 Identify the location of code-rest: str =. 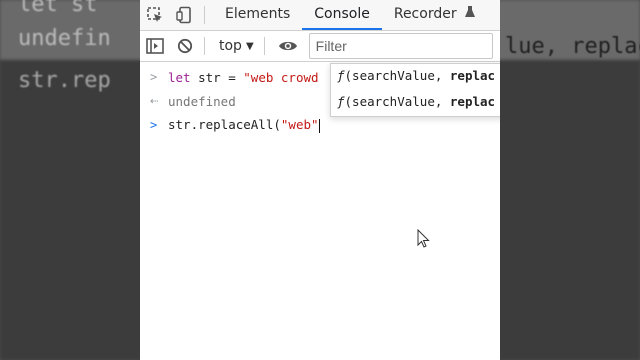
(217, 77).